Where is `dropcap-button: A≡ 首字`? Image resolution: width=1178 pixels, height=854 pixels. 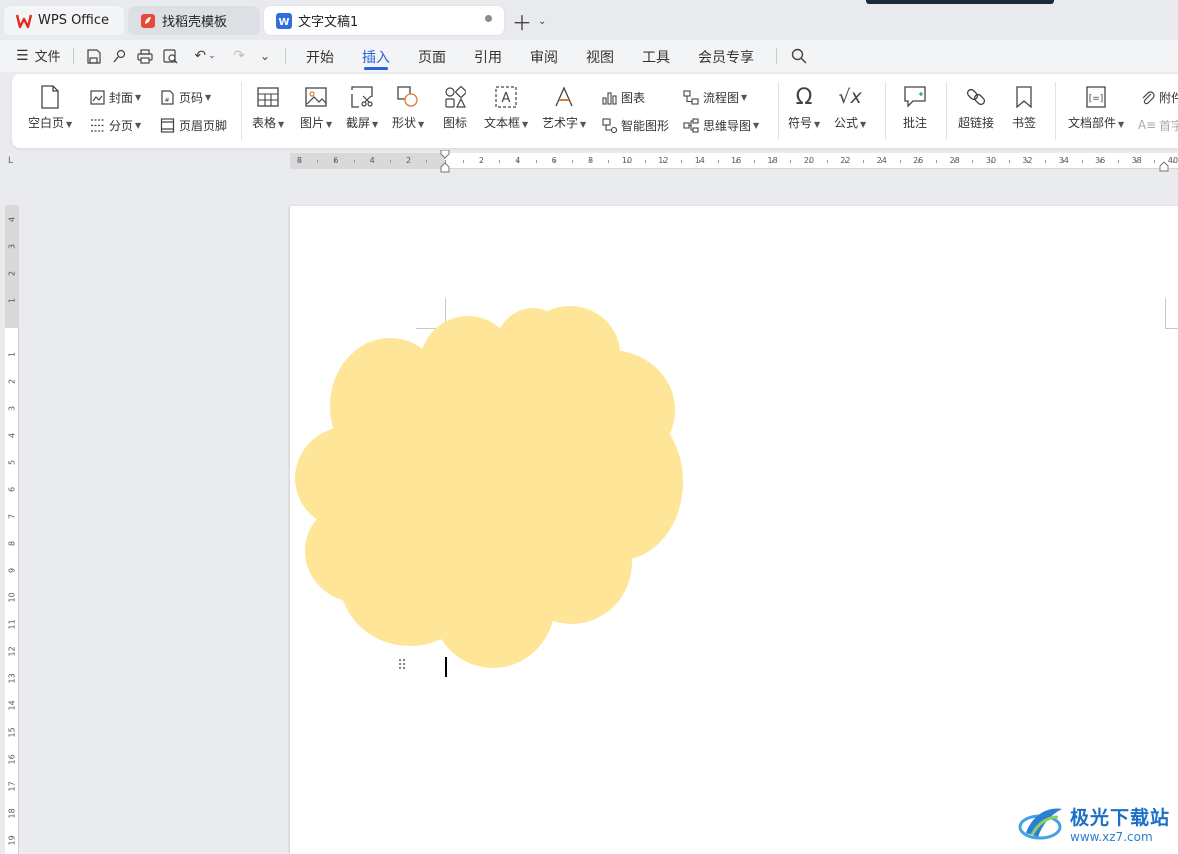 dropcap-button: A≡ 首字 is located at coordinates (1158, 125).